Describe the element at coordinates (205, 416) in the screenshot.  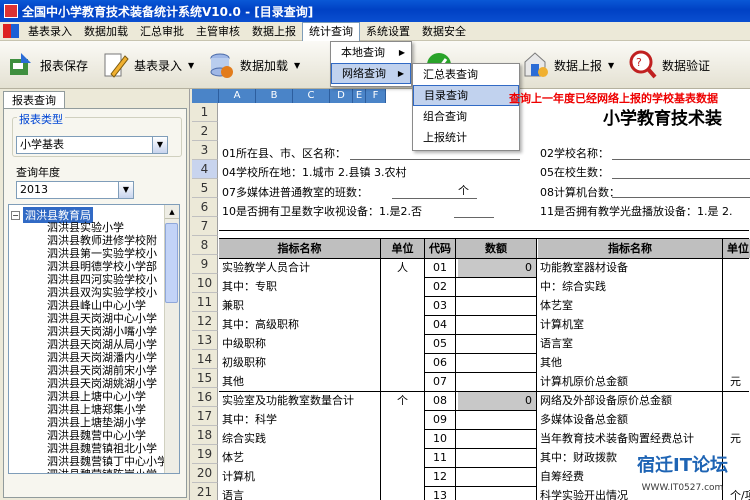
I see `row-header: 17` at that location.